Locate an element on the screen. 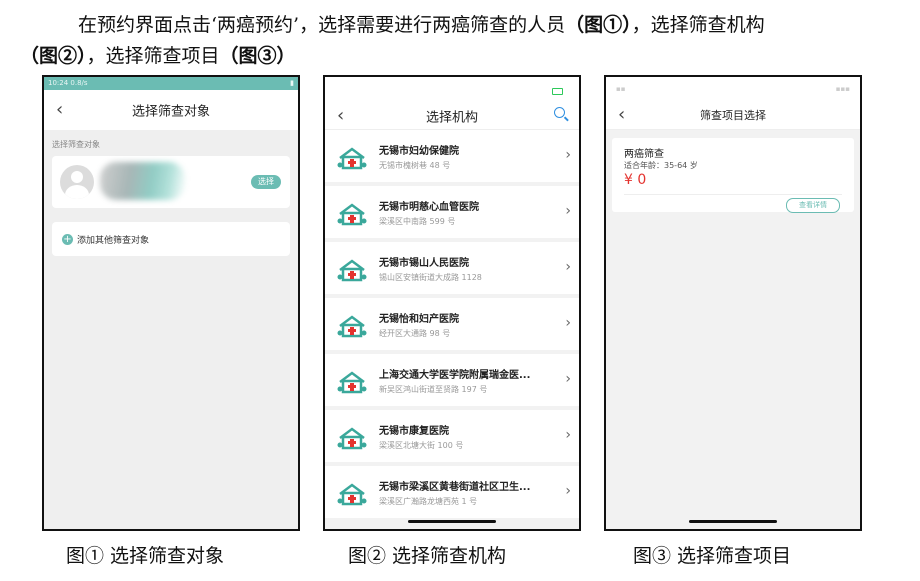 The width and height of the screenshot is (920, 581). page-title: 选择筛查对象 is located at coordinates (170, 112).